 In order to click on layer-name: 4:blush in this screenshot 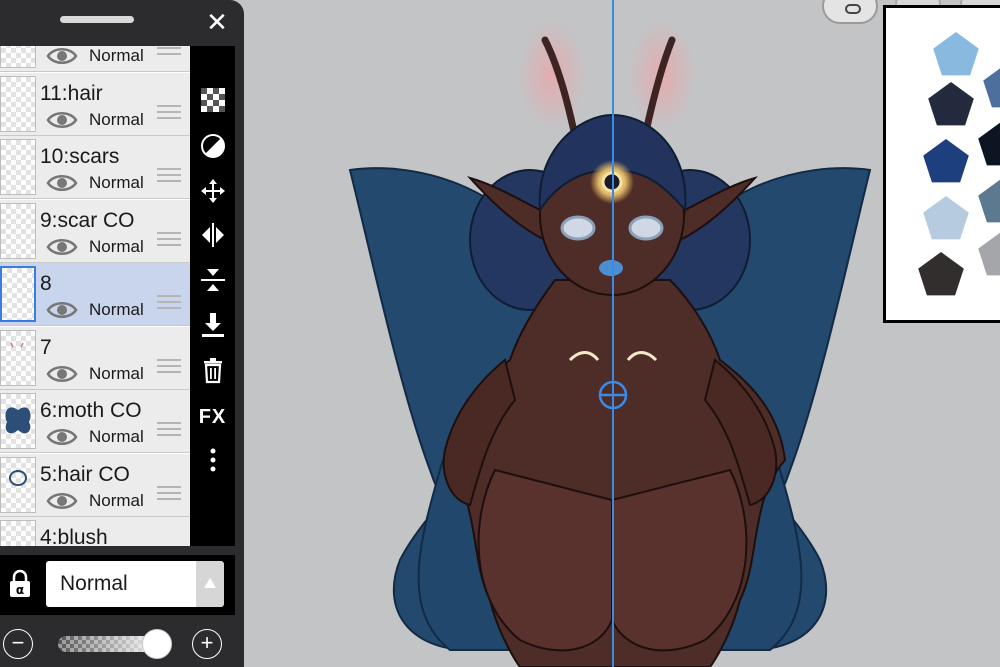, I will do `click(74, 536)`.